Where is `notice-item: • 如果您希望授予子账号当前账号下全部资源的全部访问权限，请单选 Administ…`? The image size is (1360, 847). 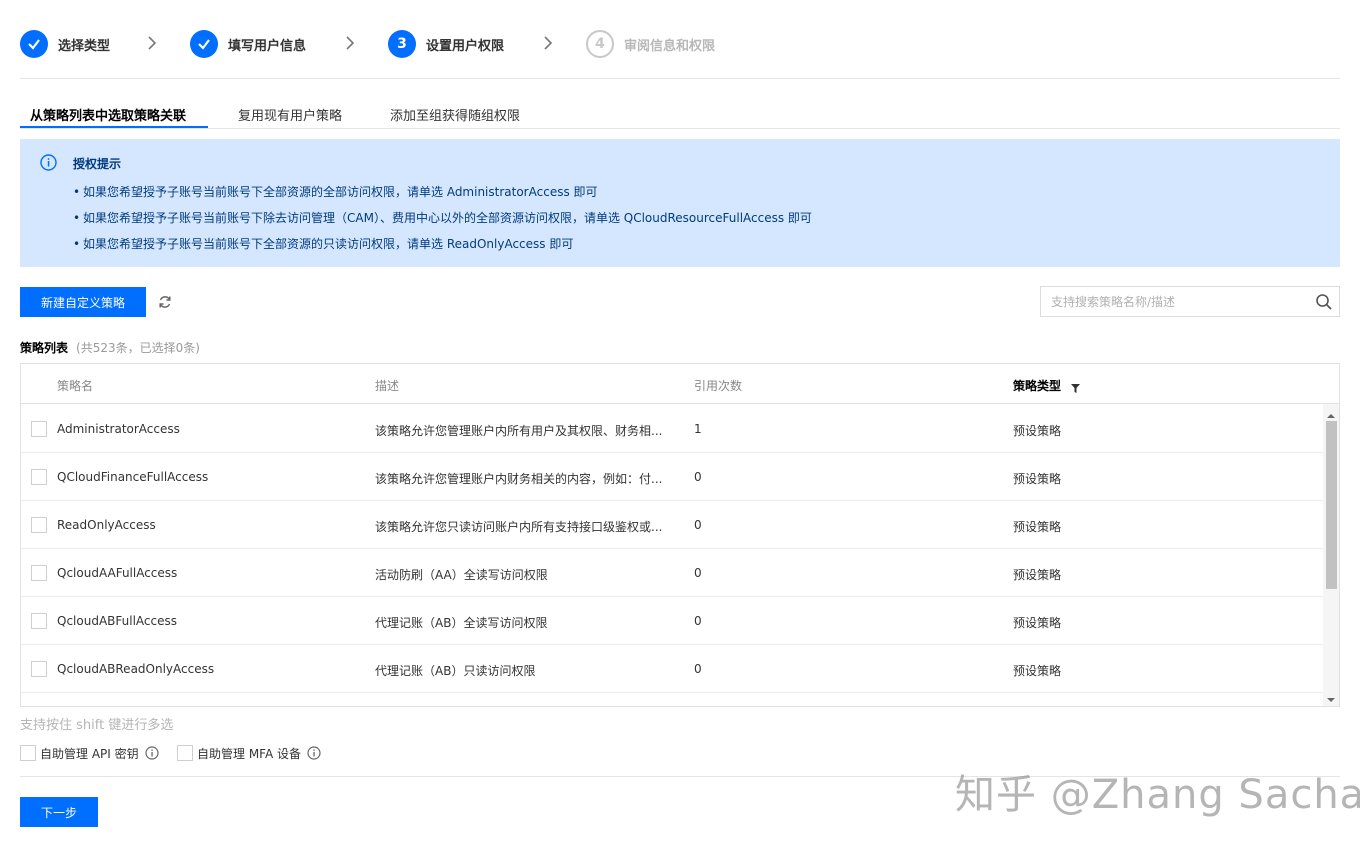
notice-item: • 如果您希望授予子账号当前账号下全部资源的全部访问权限，请单选 Administ… is located at coordinates (335, 192).